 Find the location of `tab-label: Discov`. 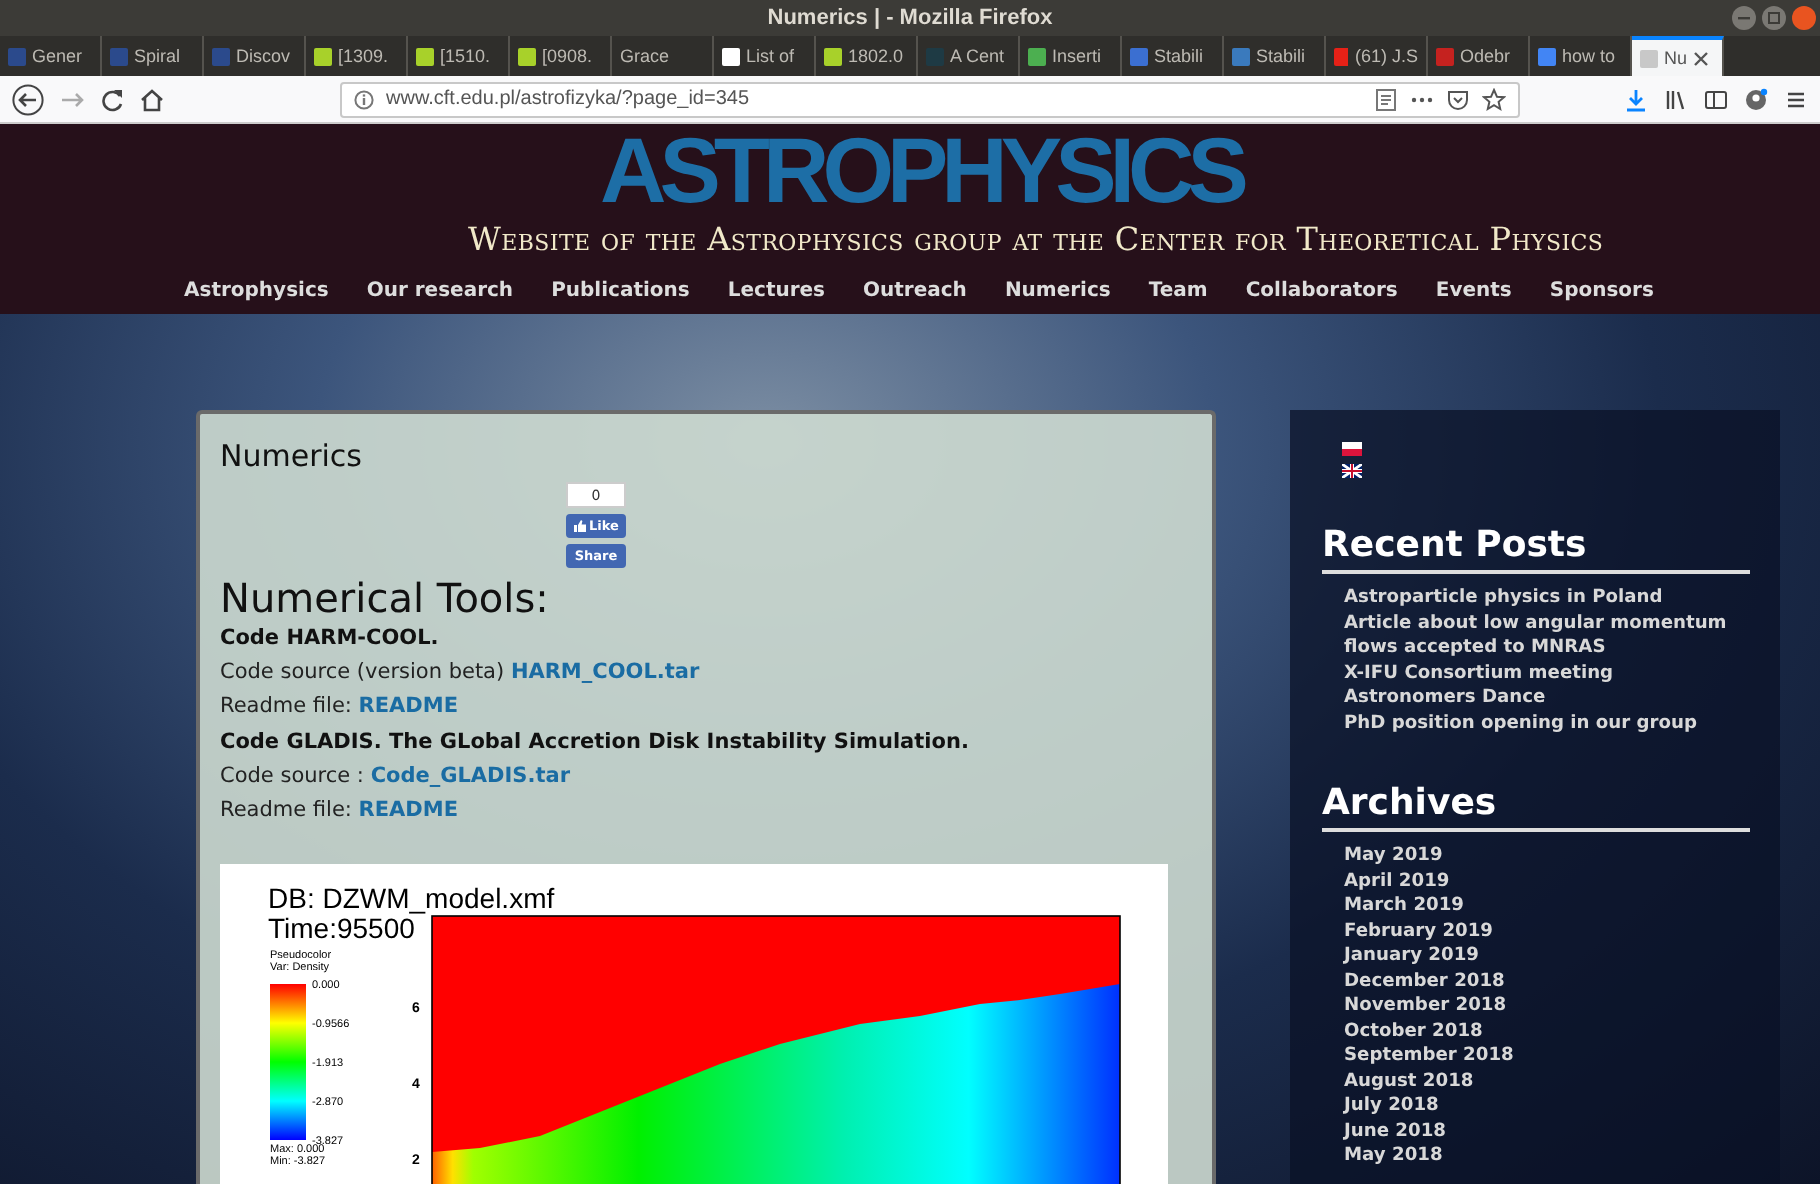

tab-label: Discov is located at coordinates (263, 56).